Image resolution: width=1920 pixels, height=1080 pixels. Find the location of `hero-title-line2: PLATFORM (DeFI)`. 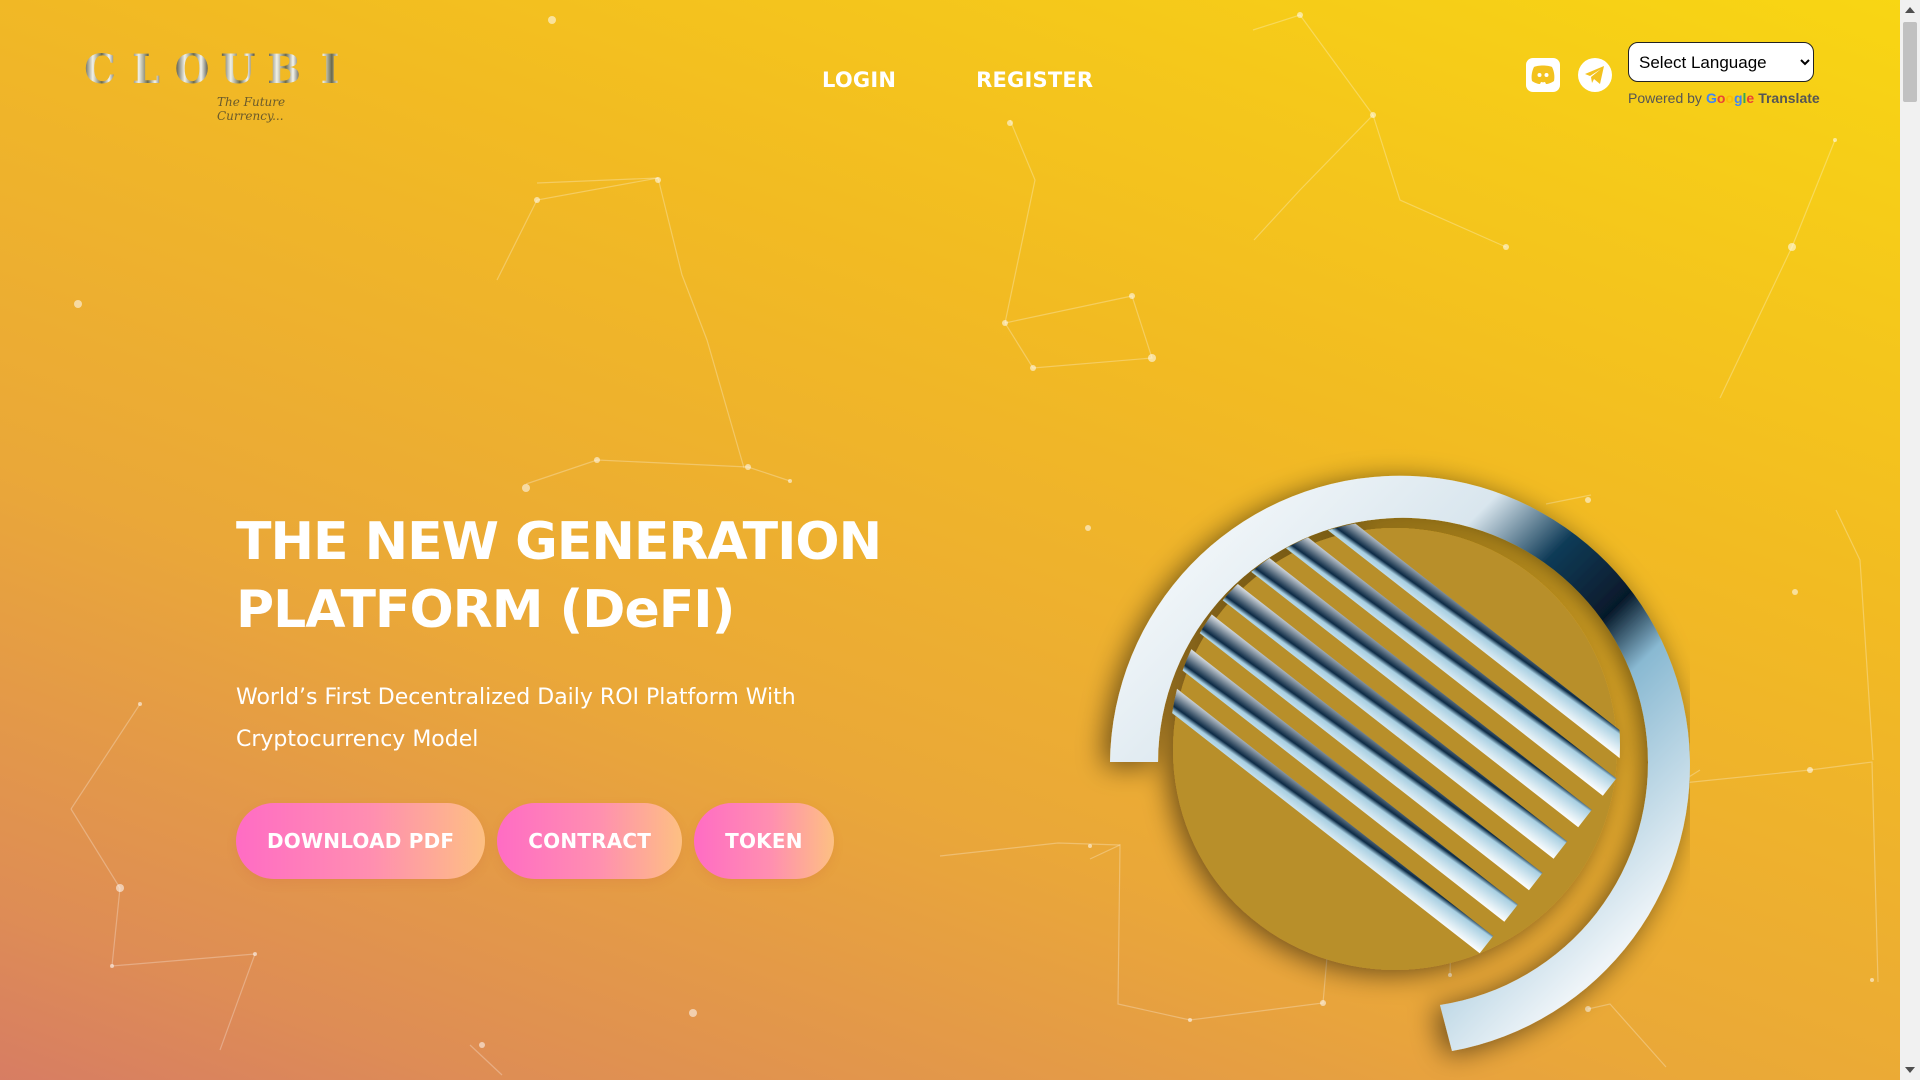

hero-title-line2: PLATFORM (DeFI) is located at coordinates (485, 610).